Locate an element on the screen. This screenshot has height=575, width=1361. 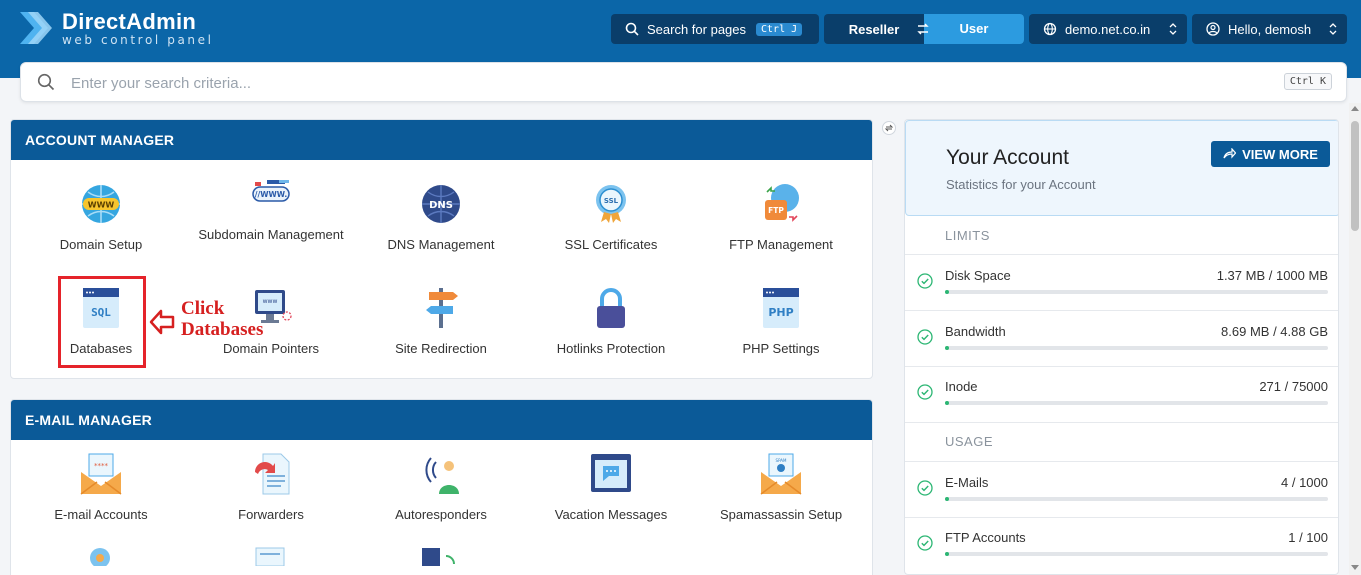
stat-value: 8.69 MB / 4.88 GB is located at coordinates (1274, 331).